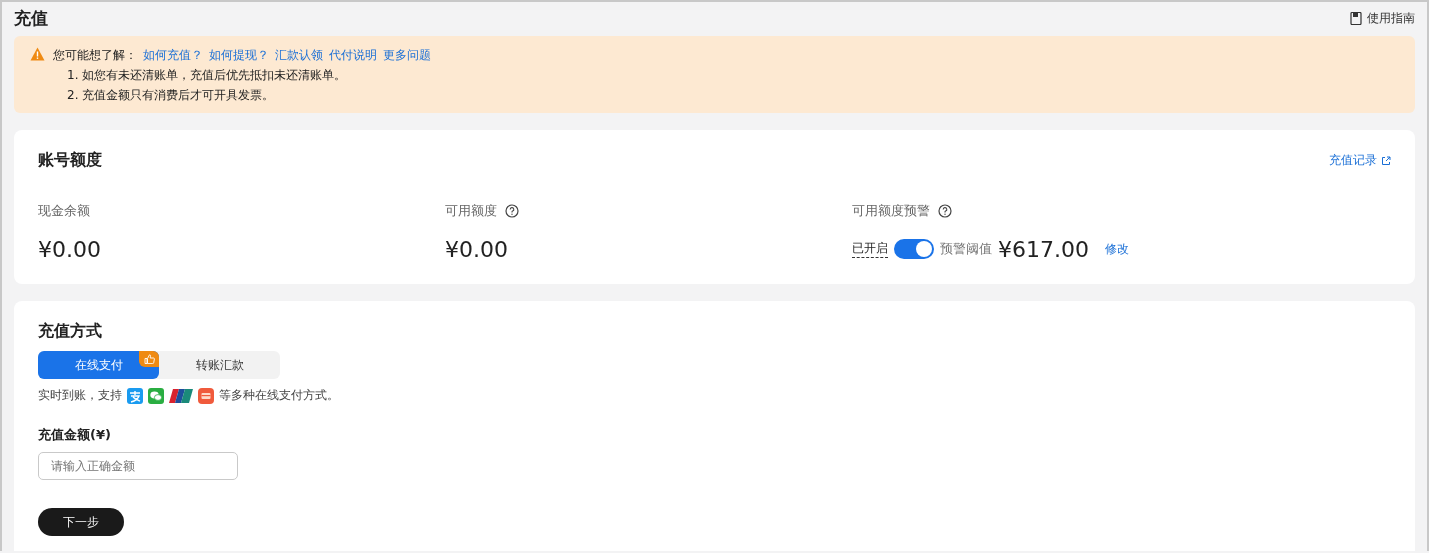 The image size is (1429, 553). I want to click on metric-label: 可用额度, so click(471, 211).